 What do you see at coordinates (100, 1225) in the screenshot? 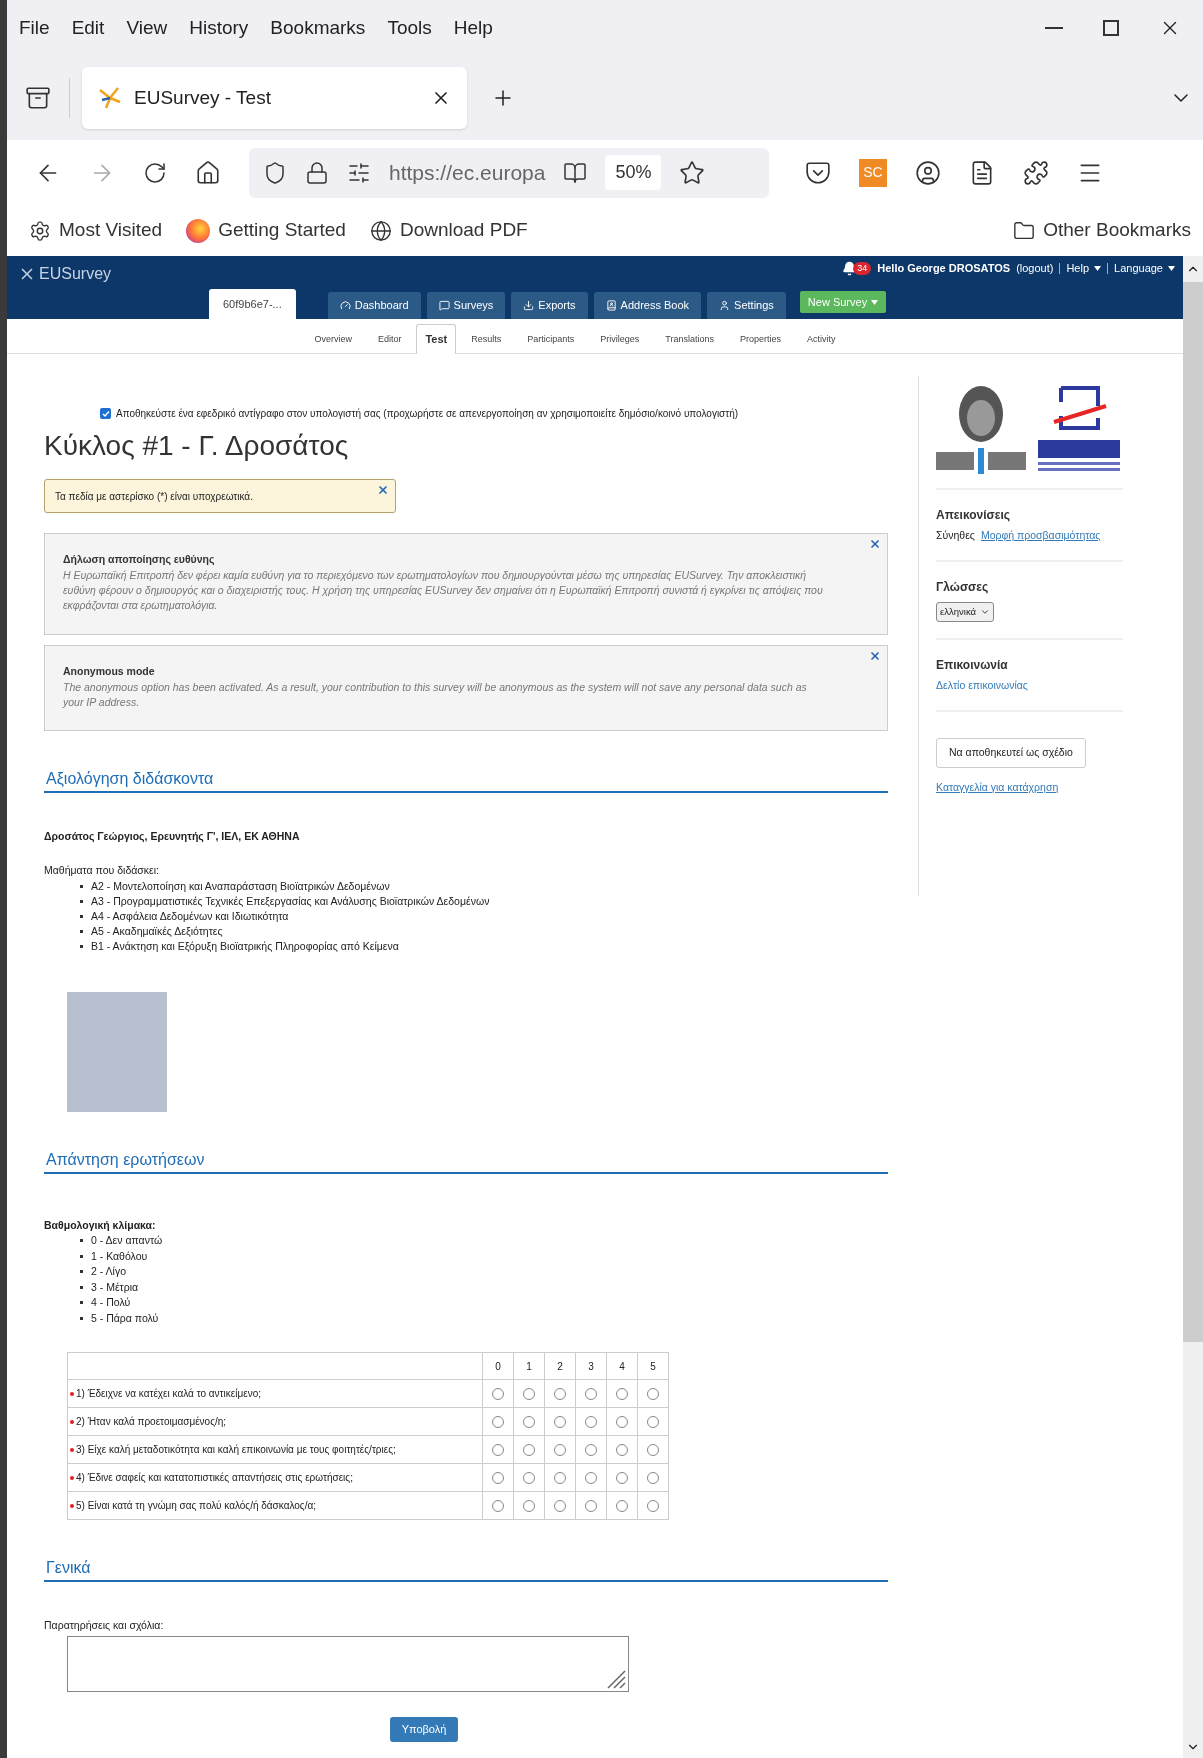
I see `scale-label: Βαθμολογική κλίμακα:` at bounding box center [100, 1225].